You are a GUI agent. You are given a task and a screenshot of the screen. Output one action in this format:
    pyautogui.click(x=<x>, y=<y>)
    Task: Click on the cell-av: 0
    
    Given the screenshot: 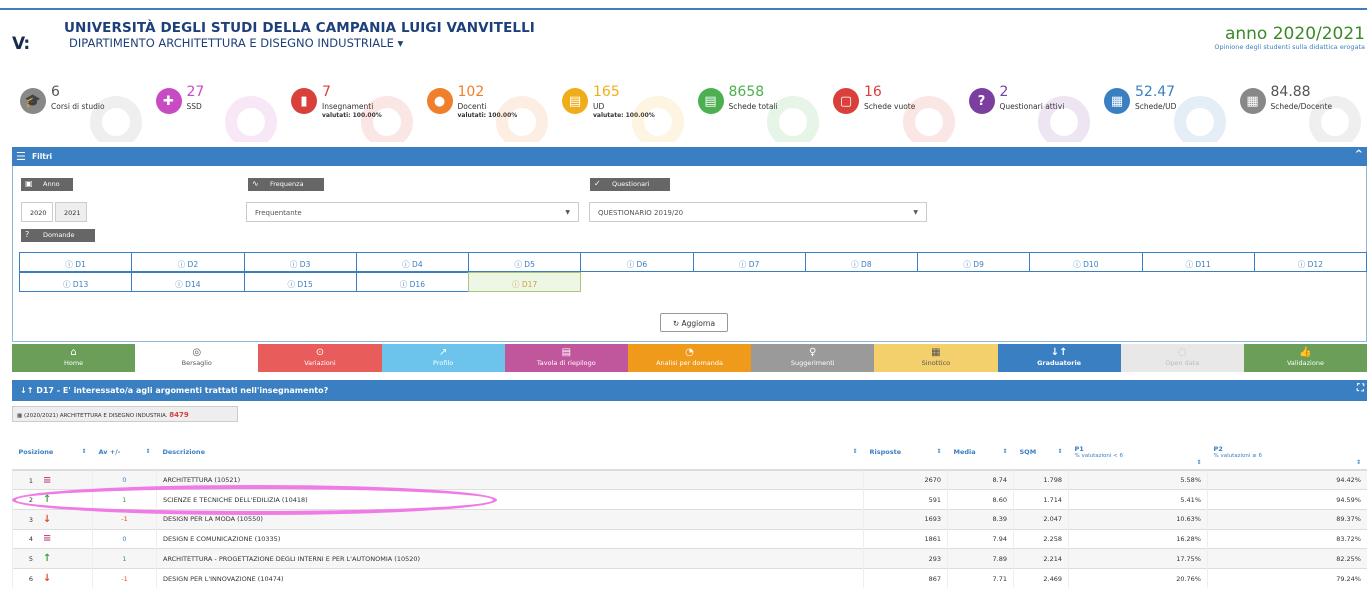 What is the action you would take?
    pyautogui.click(x=124, y=538)
    